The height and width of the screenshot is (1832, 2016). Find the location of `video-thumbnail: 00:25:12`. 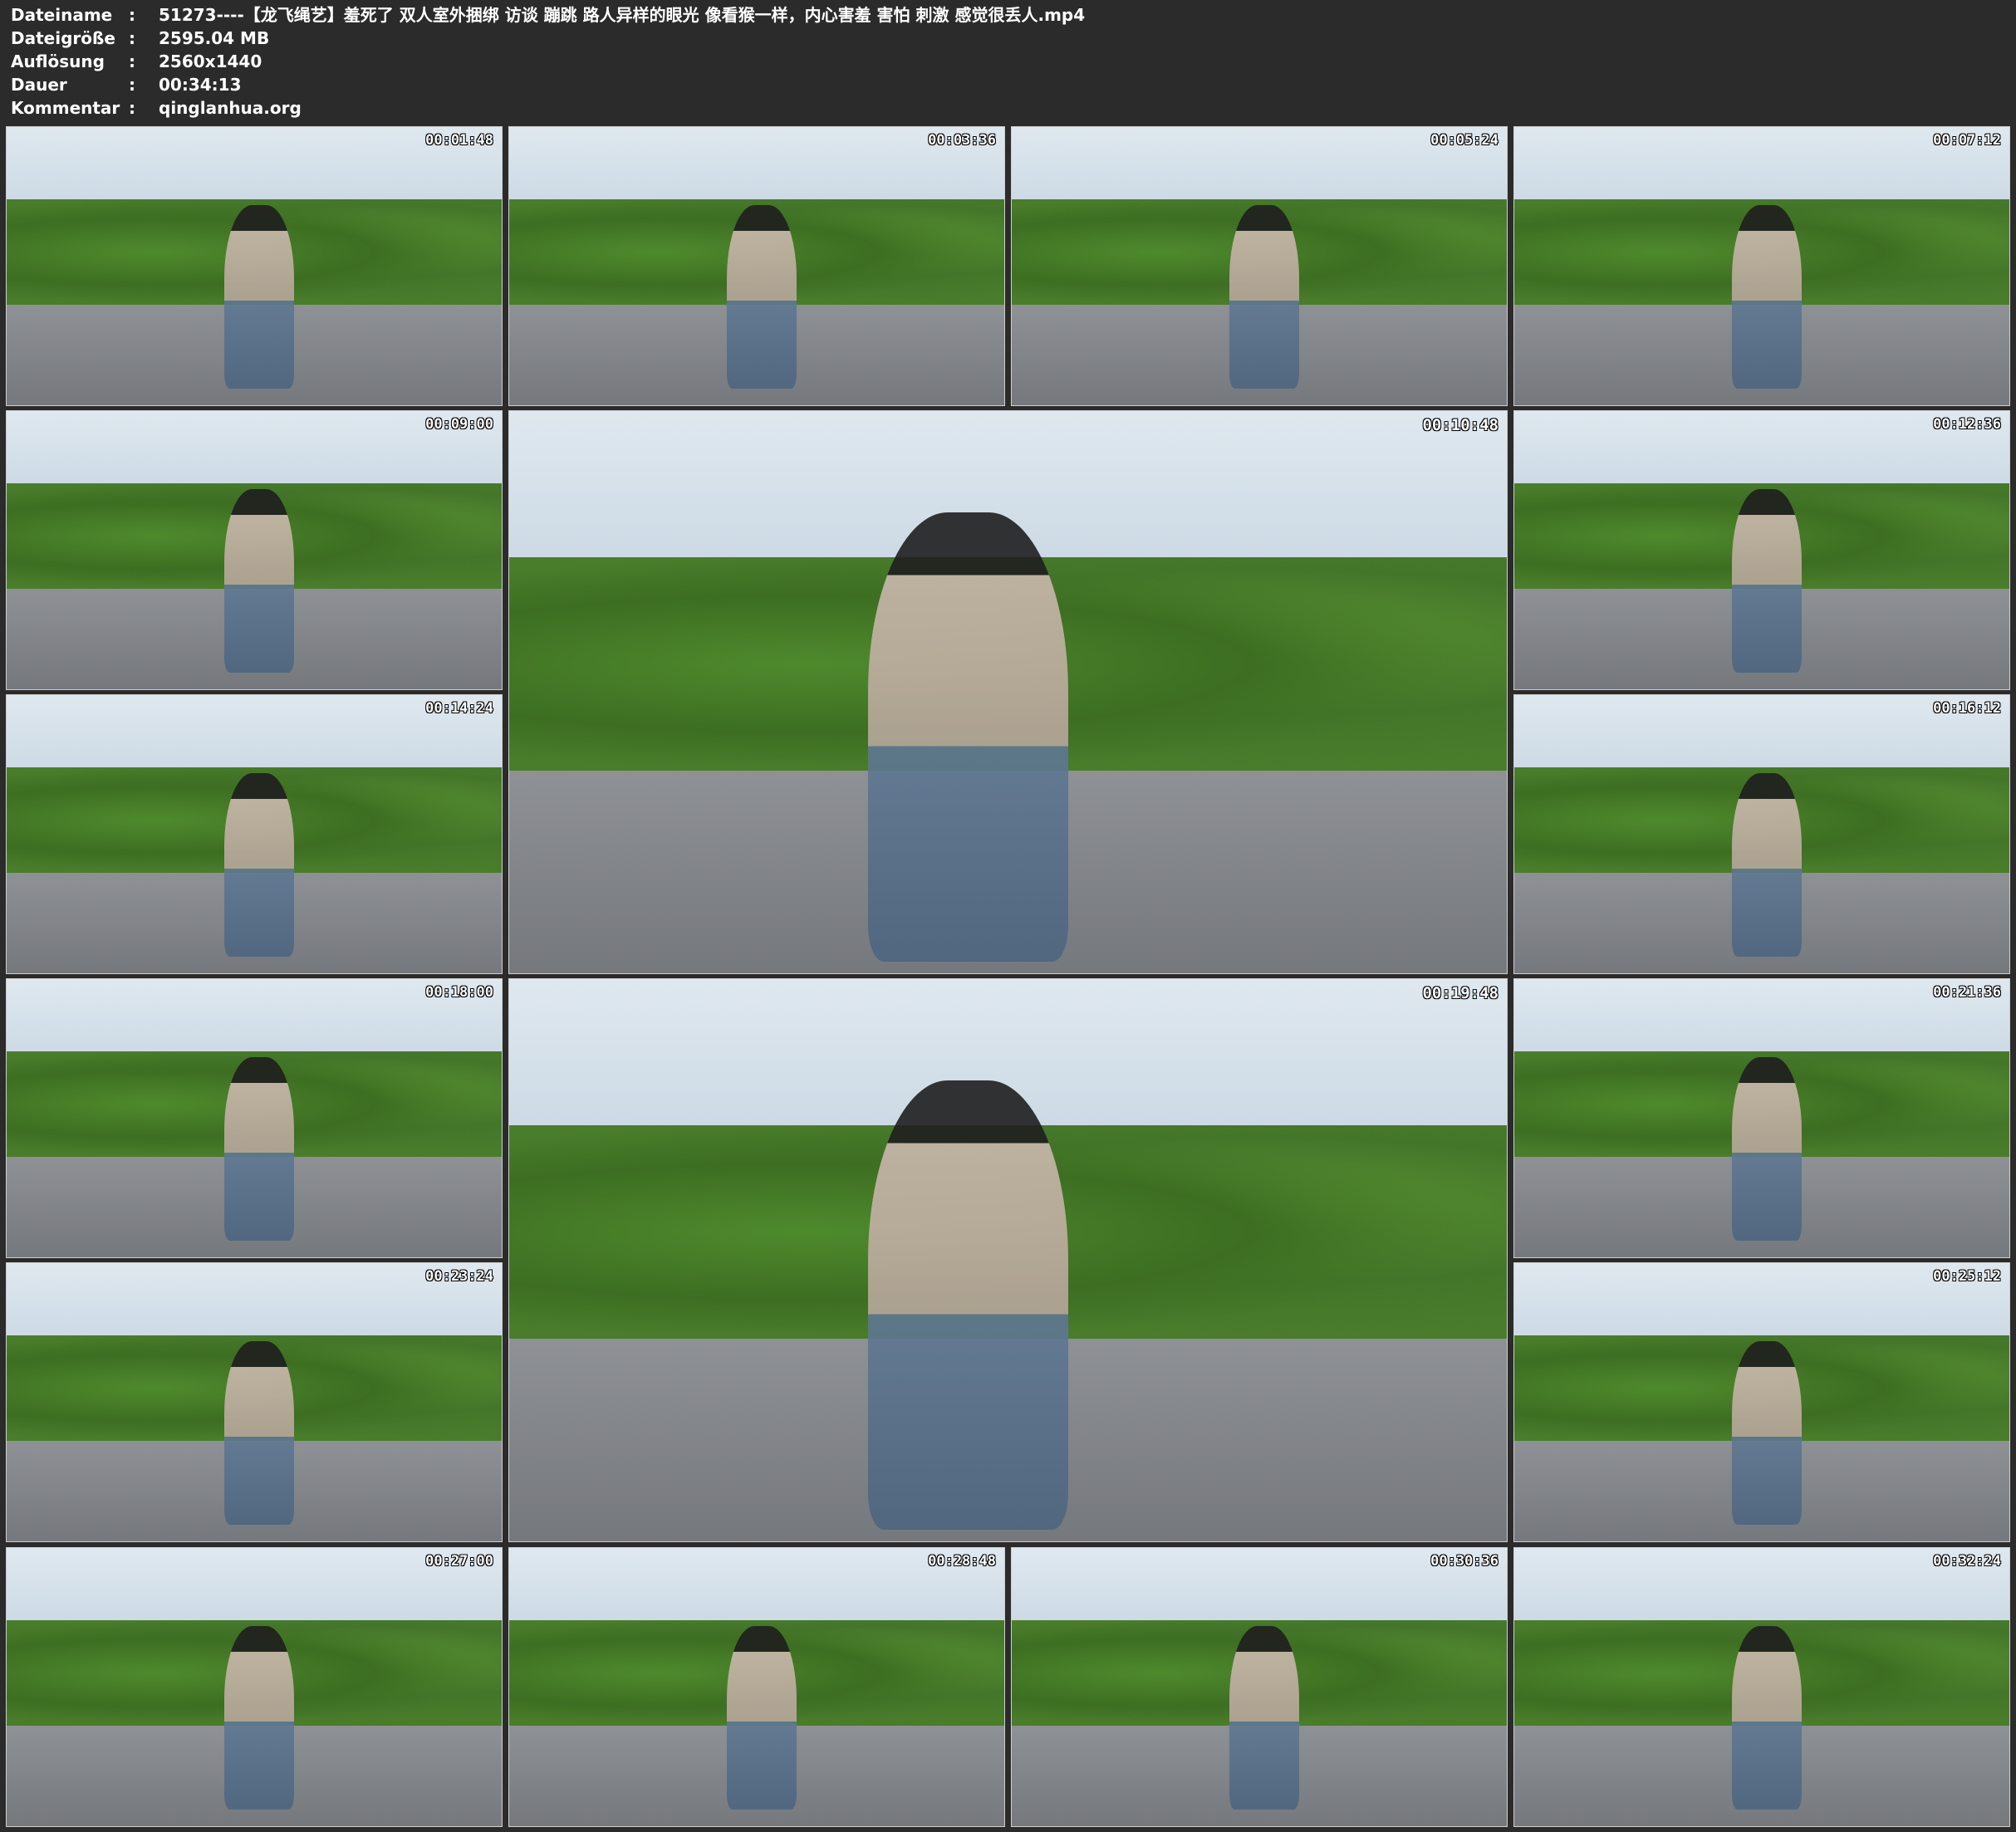

video-thumbnail: 00:25:12 is located at coordinates (1761, 1402).